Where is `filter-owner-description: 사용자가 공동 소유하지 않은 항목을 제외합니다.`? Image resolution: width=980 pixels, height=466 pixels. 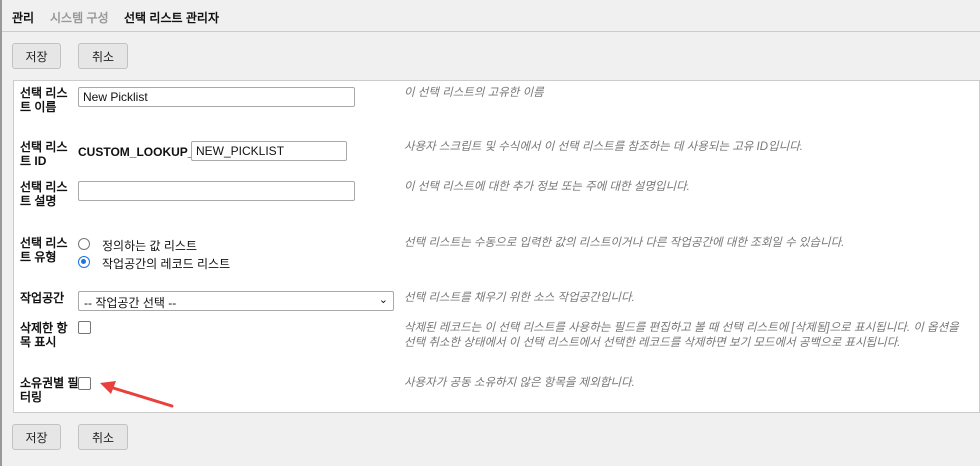
filter-owner-description: 사용자가 공동 소유하지 않은 항목을 제외합니다. is located at coordinates (519, 383).